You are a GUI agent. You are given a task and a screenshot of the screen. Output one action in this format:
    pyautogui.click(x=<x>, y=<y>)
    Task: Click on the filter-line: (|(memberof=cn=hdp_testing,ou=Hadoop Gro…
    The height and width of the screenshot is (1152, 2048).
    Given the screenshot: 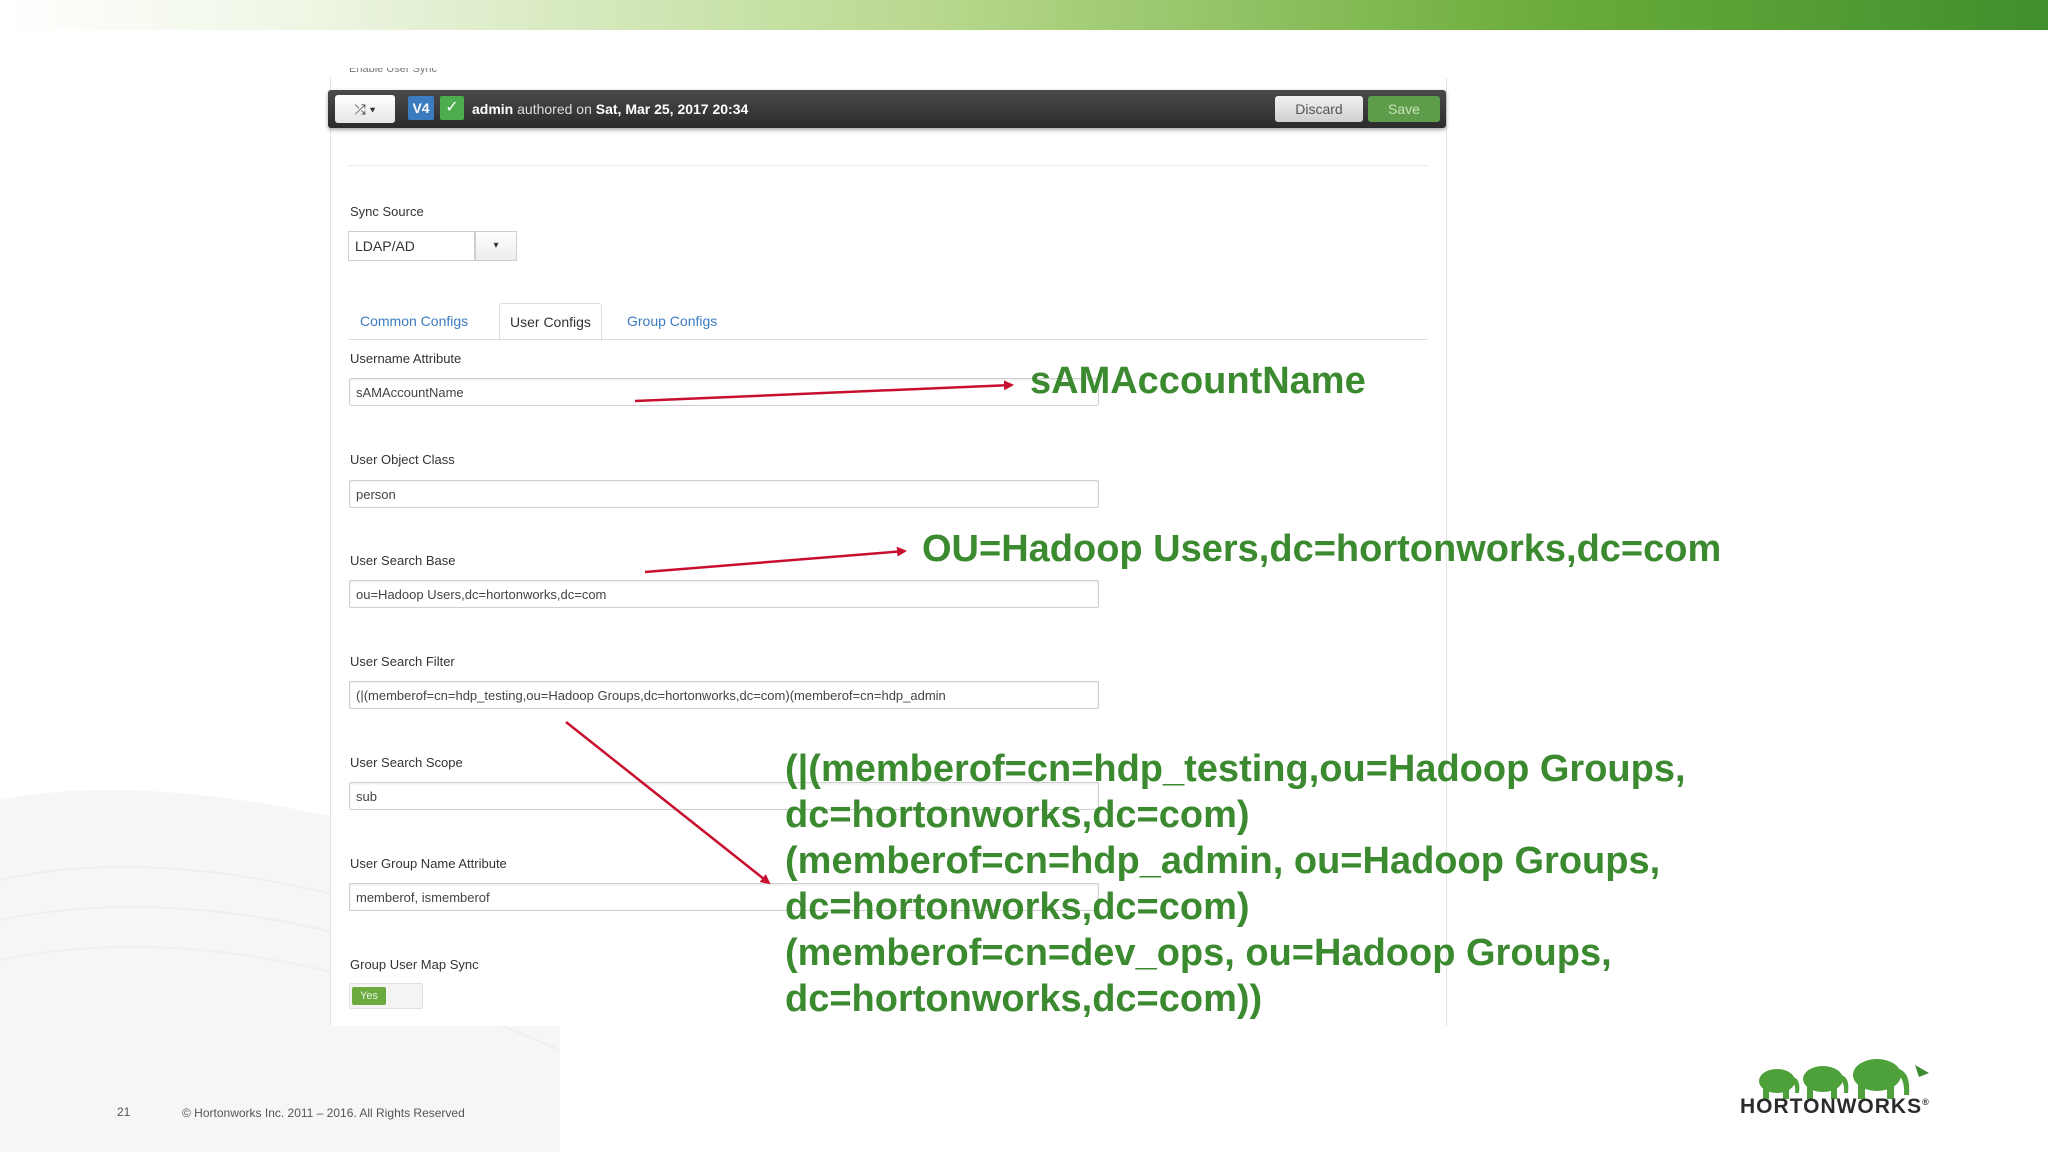 What is the action you would take?
    pyautogui.click(x=1235, y=769)
    